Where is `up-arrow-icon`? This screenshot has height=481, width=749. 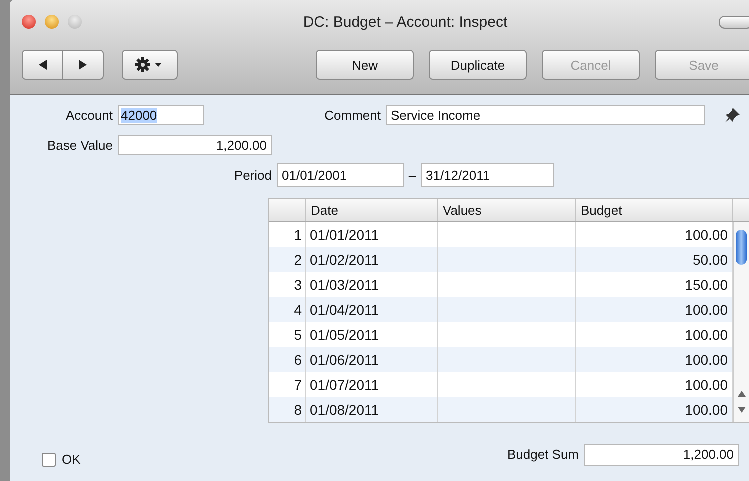 up-arrow-icon is located at coordinates (742, 394).